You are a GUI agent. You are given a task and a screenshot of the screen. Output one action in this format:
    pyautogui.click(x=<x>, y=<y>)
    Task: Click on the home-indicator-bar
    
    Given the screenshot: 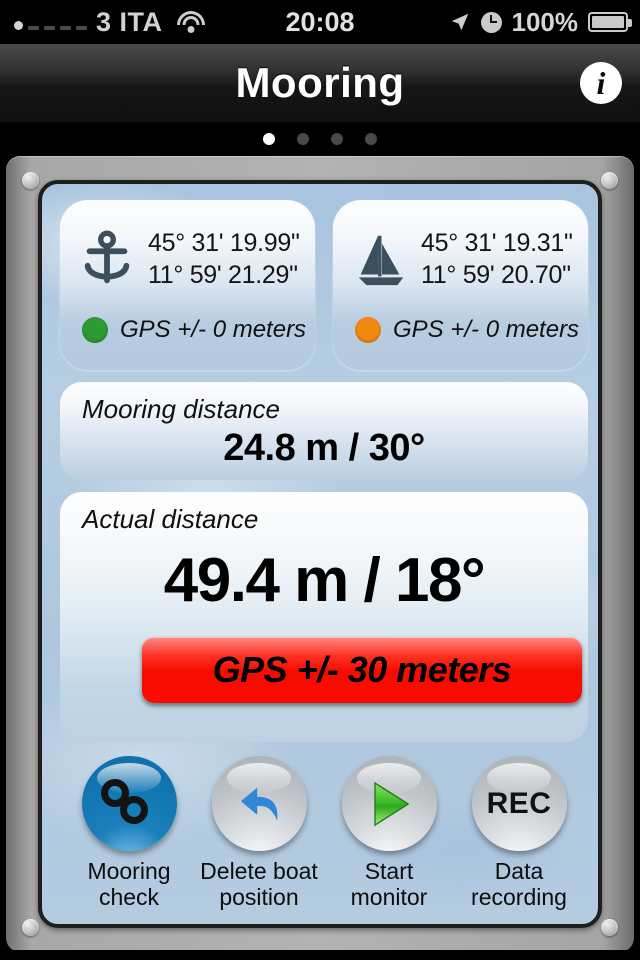 What is the action you would take?
    pyautogui.click(x=320, y=955)
    